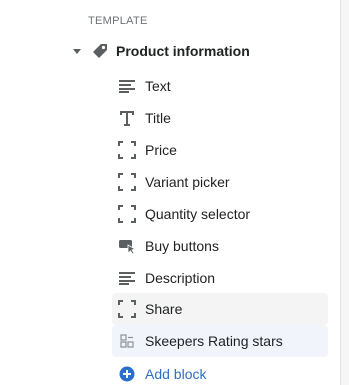  What do you see at coordinates (77, 51) in the screenshot?
I see `caret-down-icon` at bounding box center [77, 51].